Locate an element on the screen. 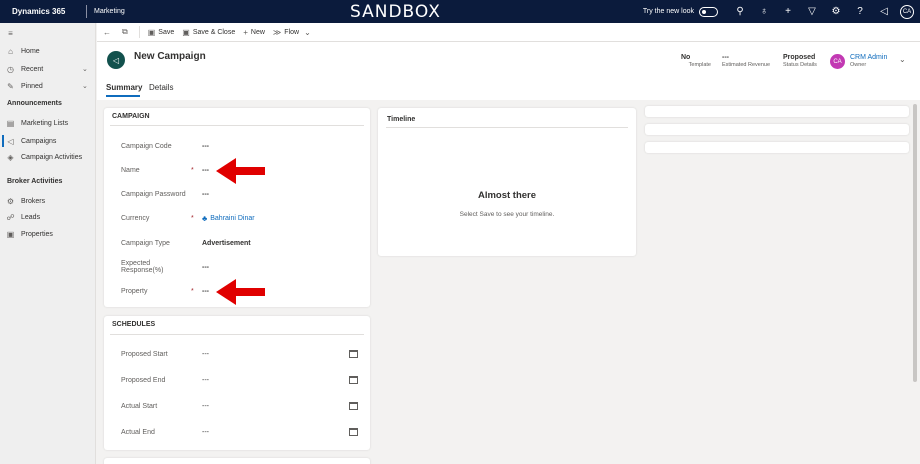 The image size is (920, 464). sidebar-item-label: Campaigns is located at coordinates (39, 141).